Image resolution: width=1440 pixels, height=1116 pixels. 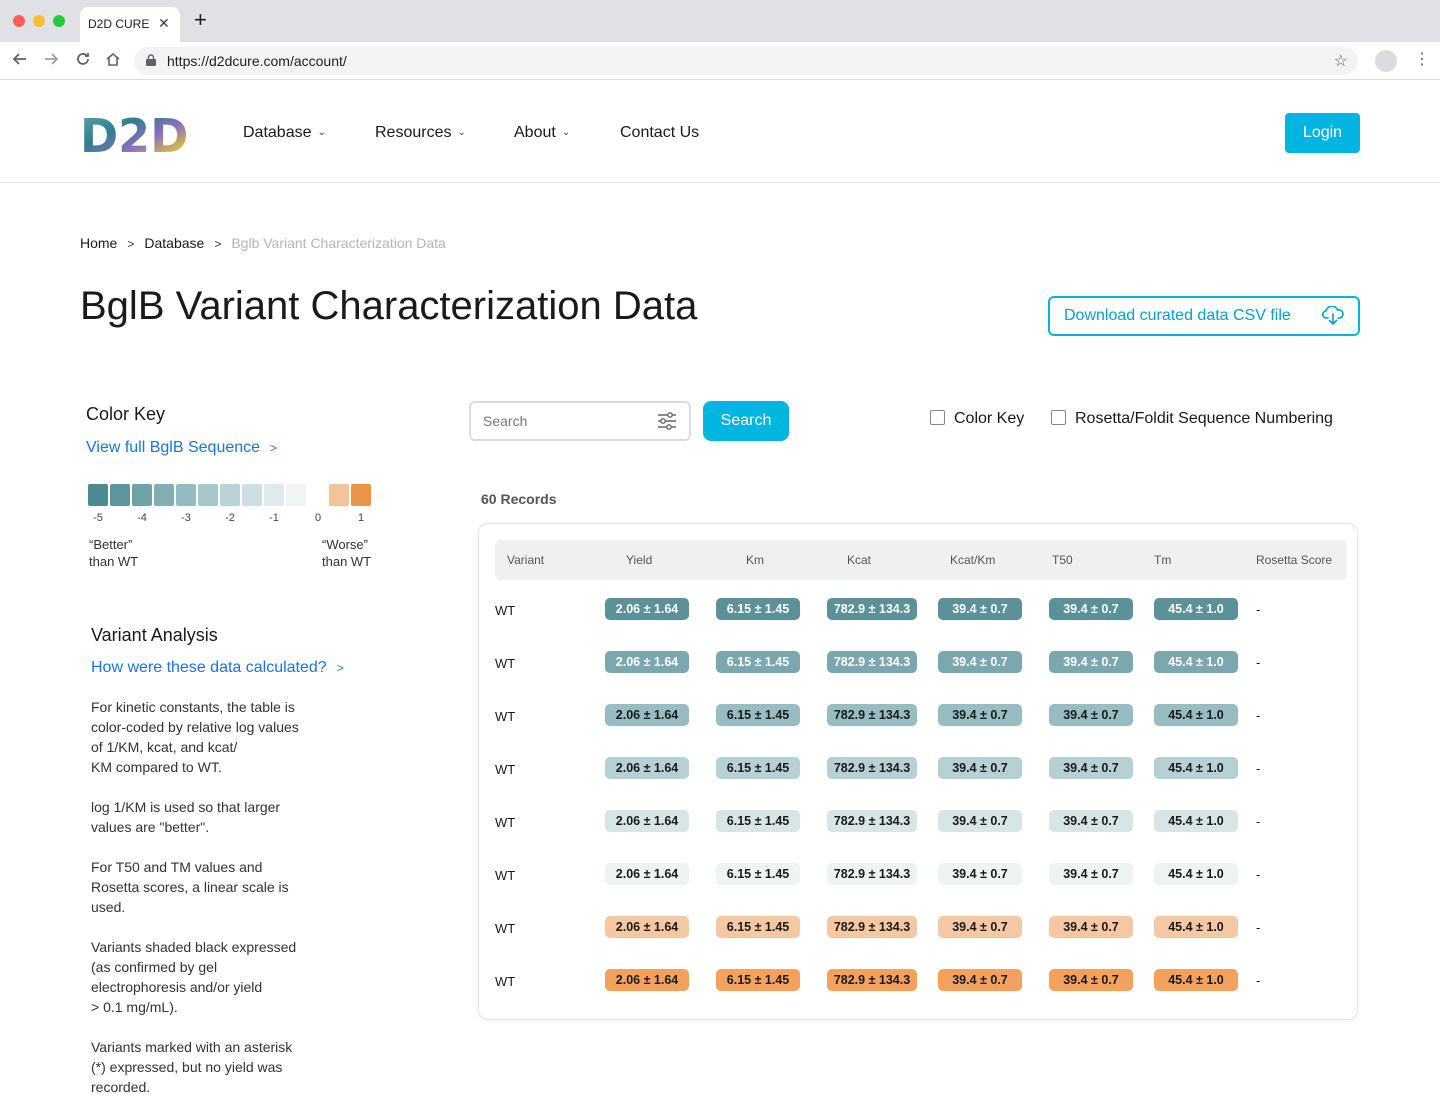 What do you see at coordinates (154, 635) in the screenshot?
I see `variant-analysis-title: Variant Analysis` at bounding box center [154, 635].